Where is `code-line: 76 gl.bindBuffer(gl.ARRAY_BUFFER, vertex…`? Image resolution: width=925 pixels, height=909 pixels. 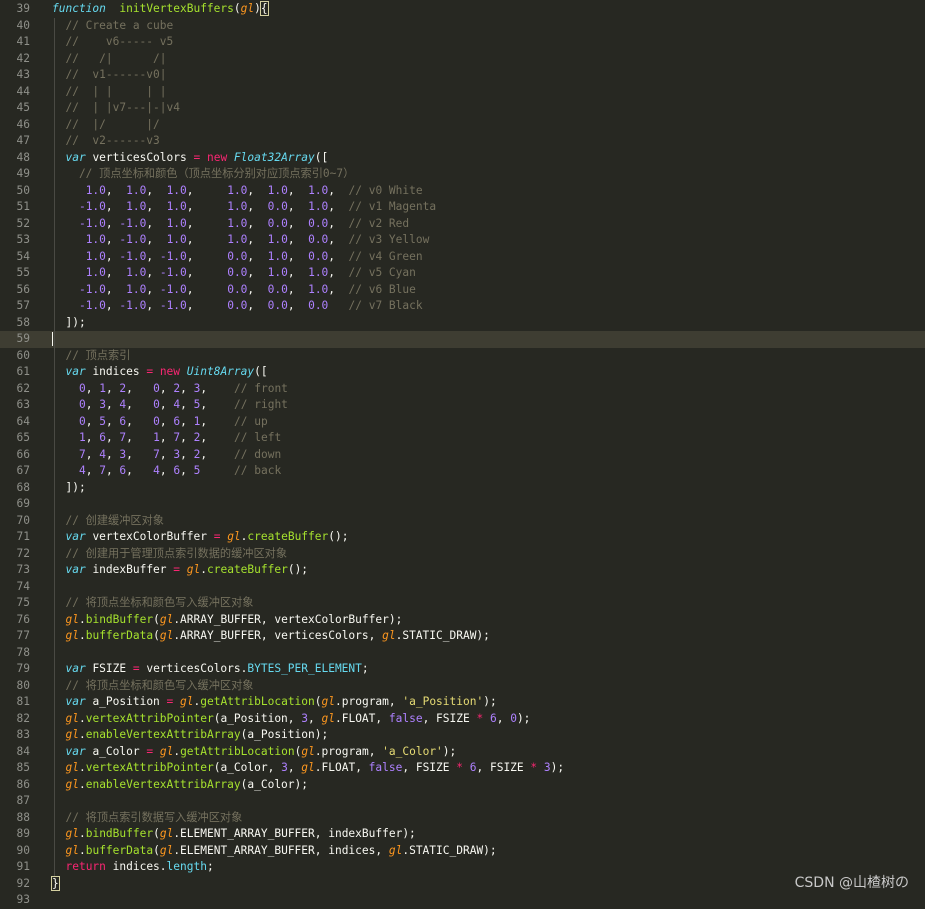
code-line: 76 gl.bindBuffer(gl.ARRAY_BUFFER, vertex… is located at coordinates (462, 619).